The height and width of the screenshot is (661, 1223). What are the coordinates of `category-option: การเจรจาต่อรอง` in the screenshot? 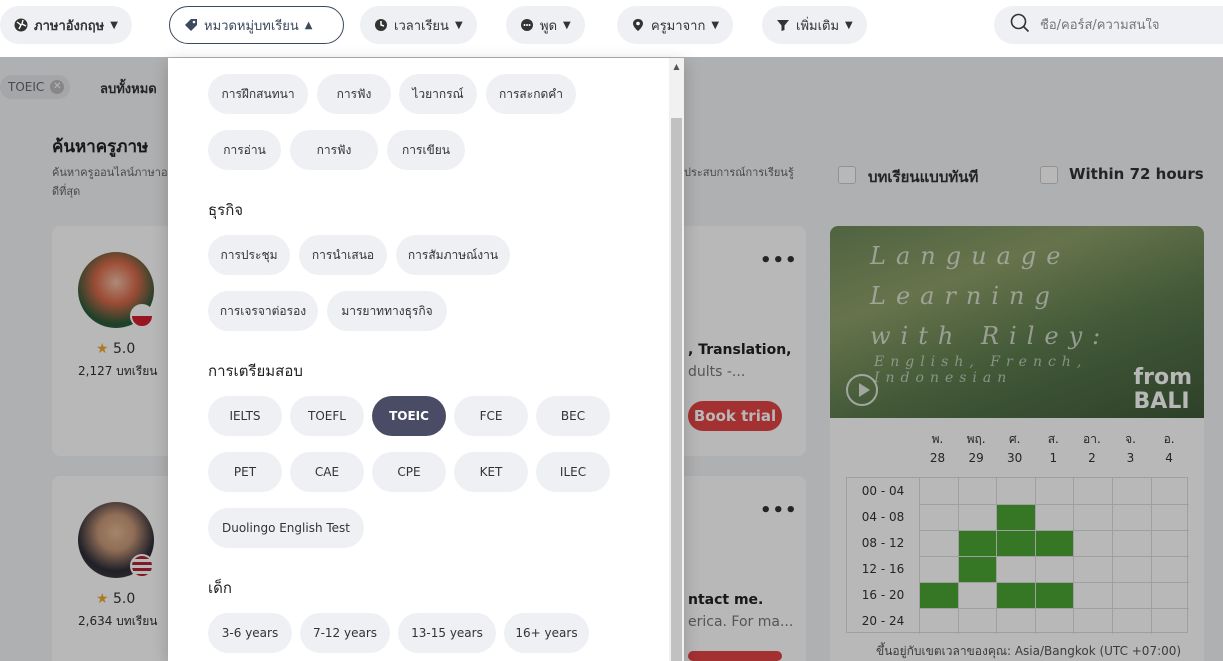 It's located at (263, 311).